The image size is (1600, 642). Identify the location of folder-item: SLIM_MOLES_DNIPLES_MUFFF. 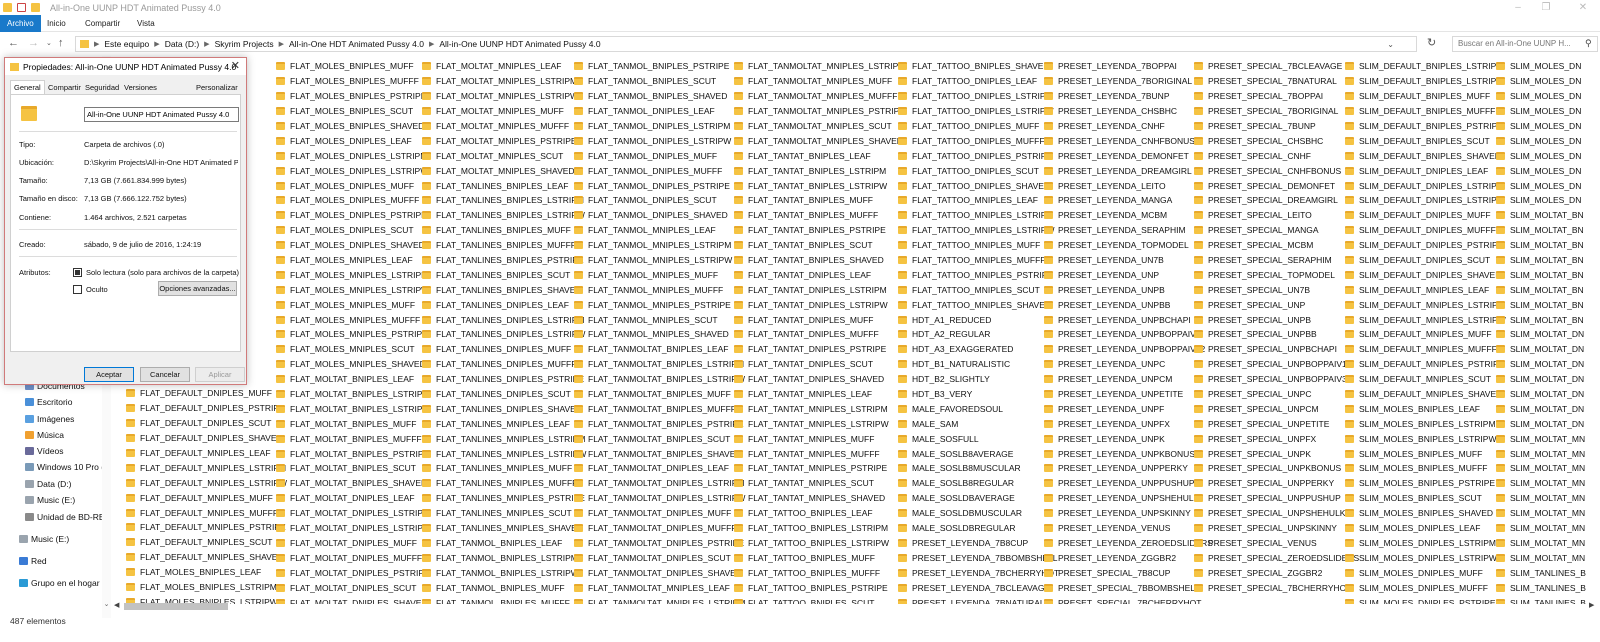
(1425, 587).